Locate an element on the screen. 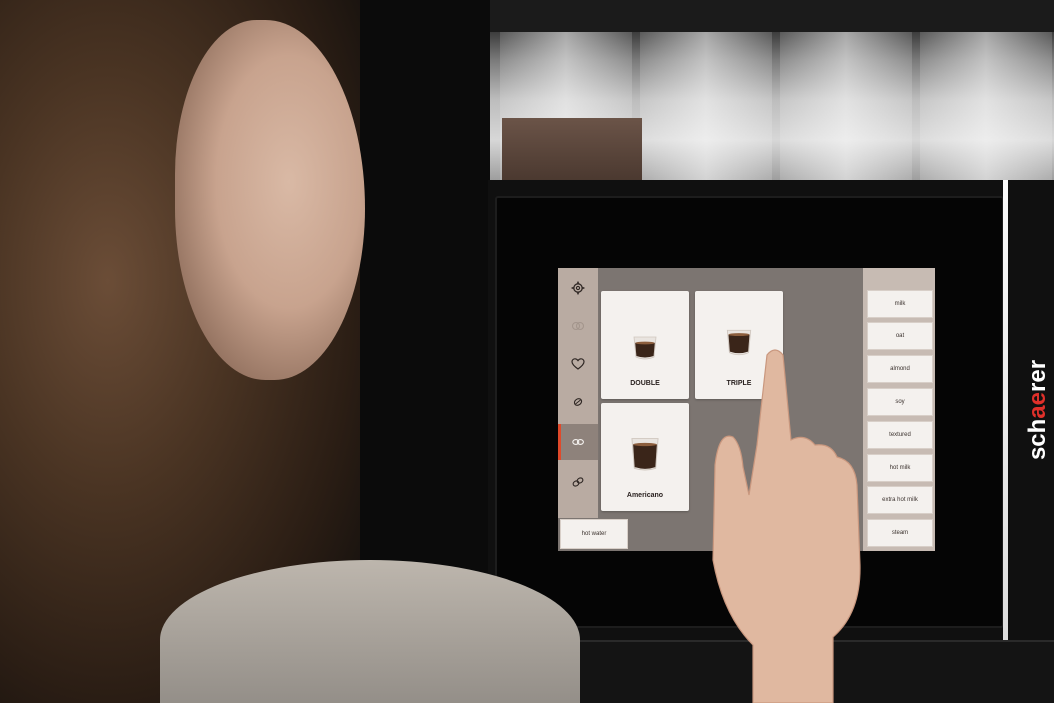 This screenshot has width=1054, height=703. drink-tile-label: Americano is located at coordinates (645, 495).